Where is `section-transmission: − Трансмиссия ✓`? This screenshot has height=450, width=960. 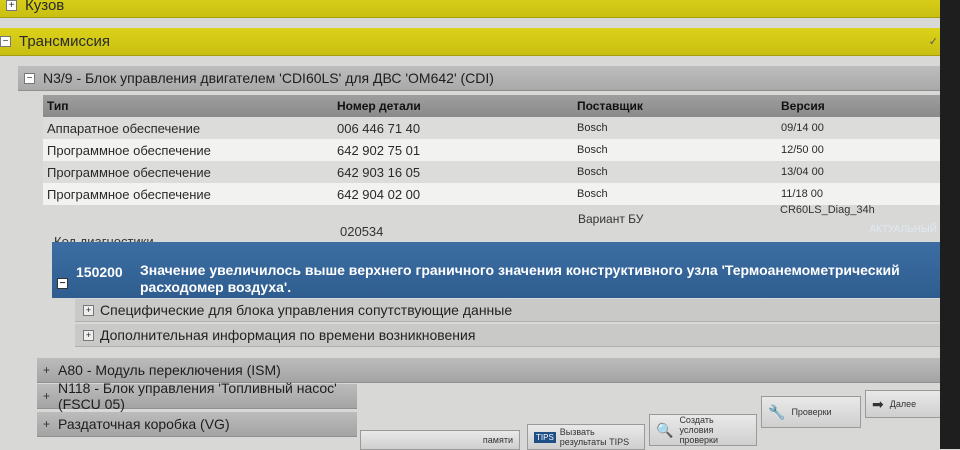 section-transmission: − Трансмиссия ✓ is located at coordinates (476, 42).